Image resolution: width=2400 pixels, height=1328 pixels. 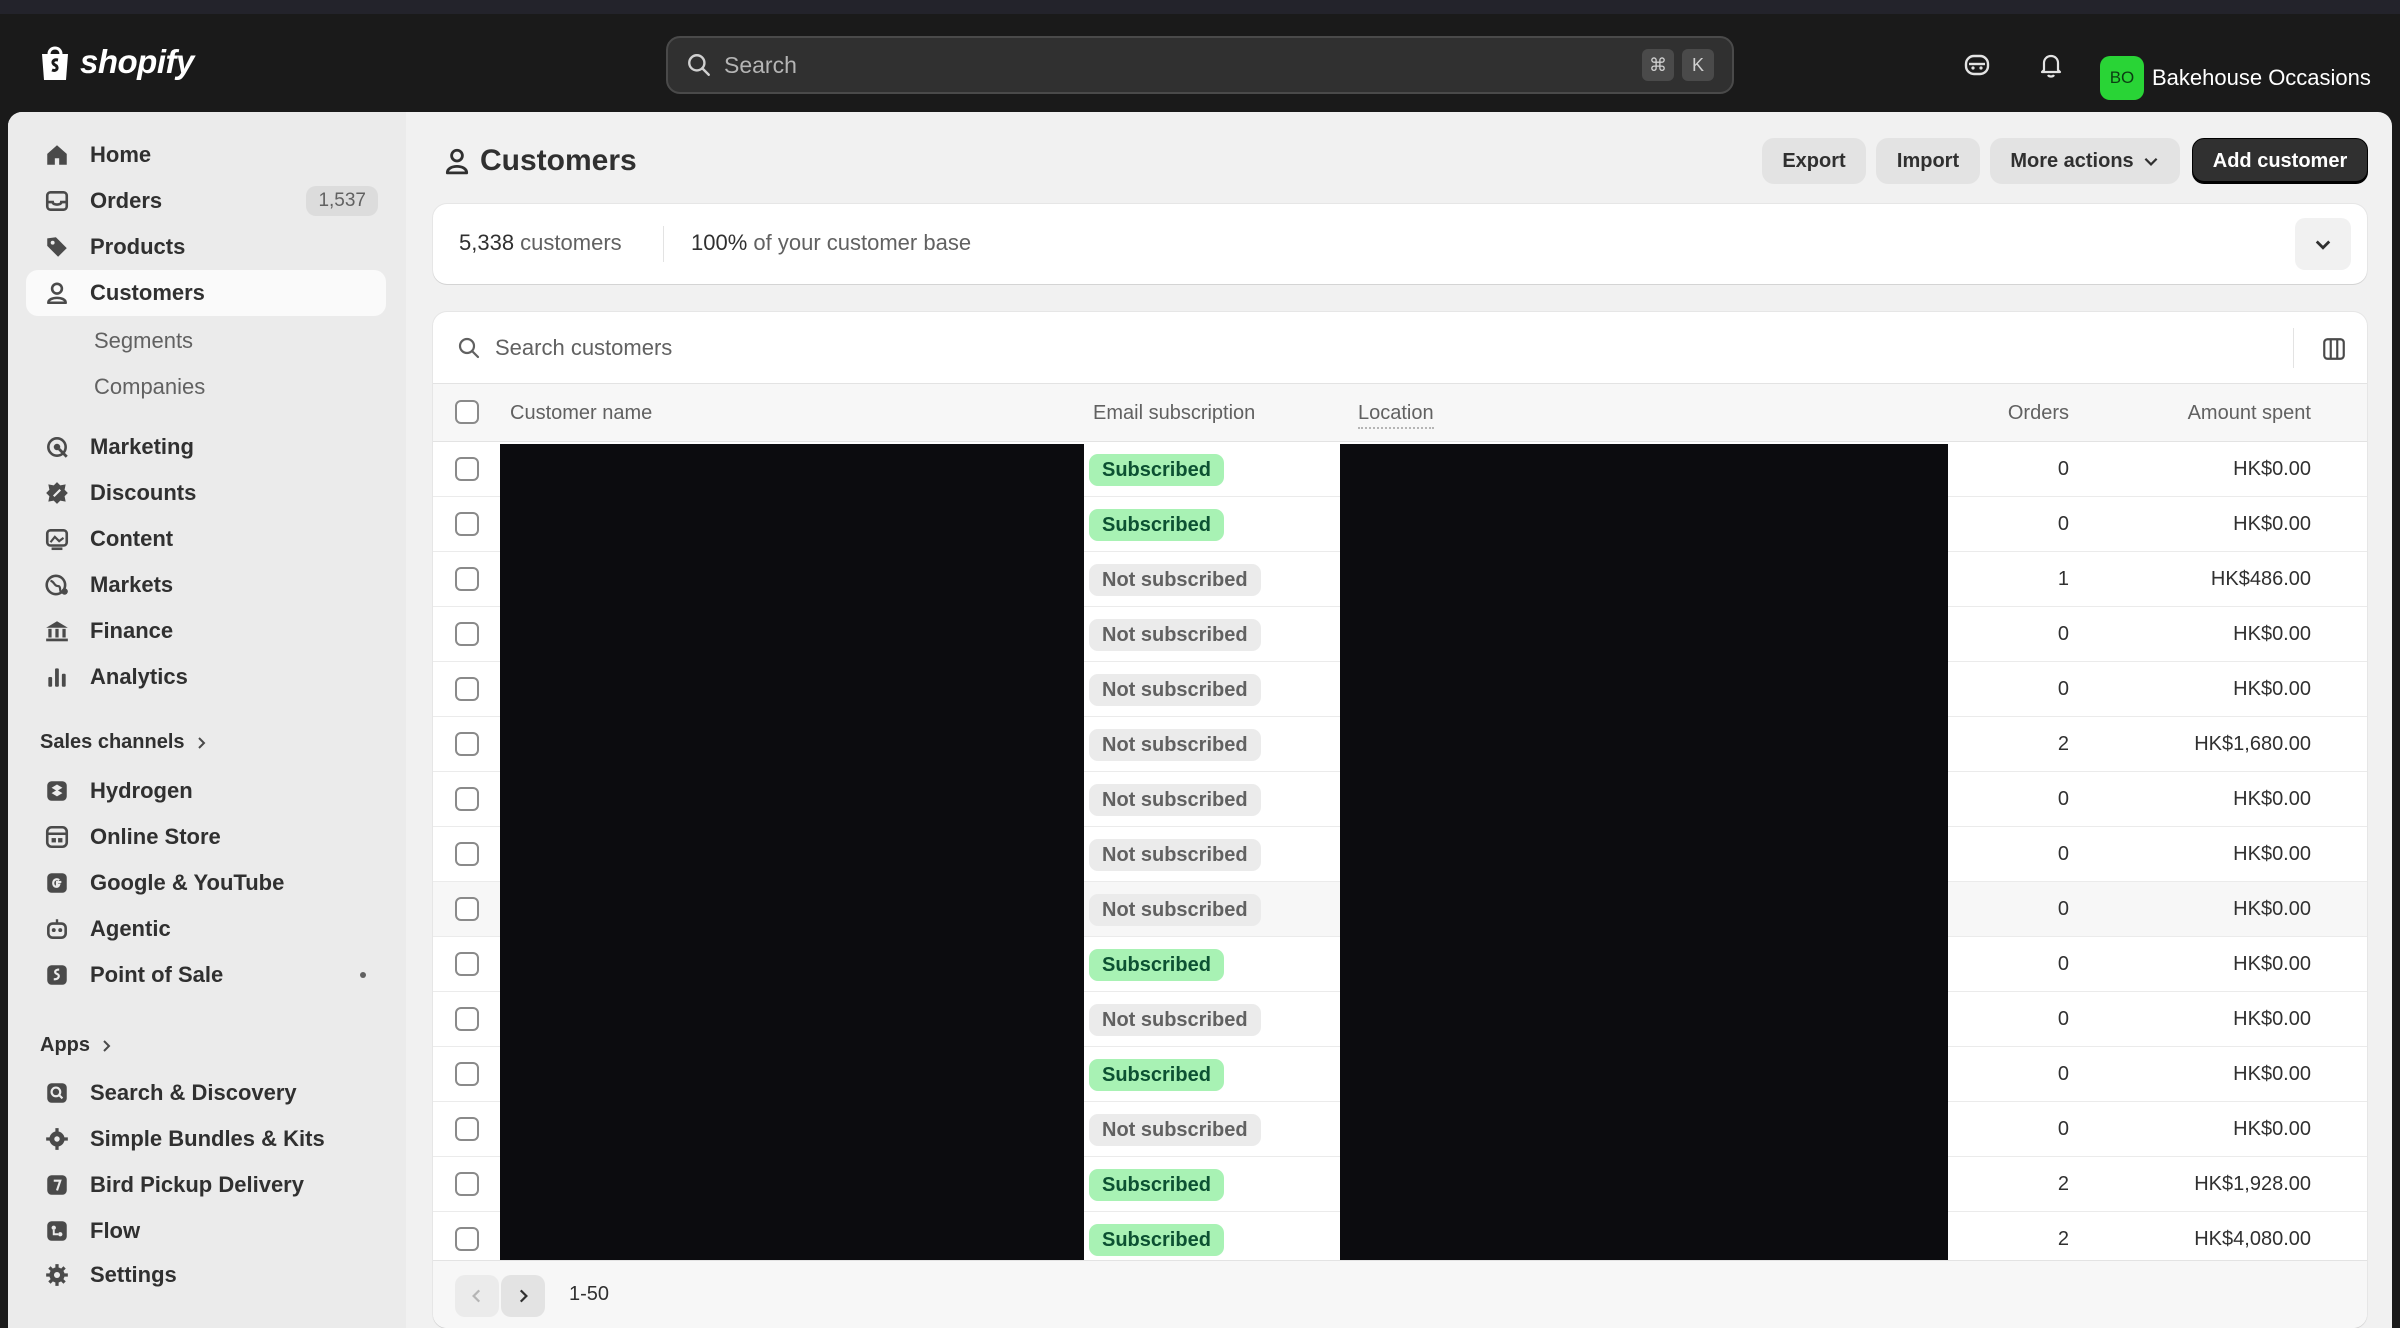 I want to click on shopify-logo: shopify, so click(x=116, y=62).